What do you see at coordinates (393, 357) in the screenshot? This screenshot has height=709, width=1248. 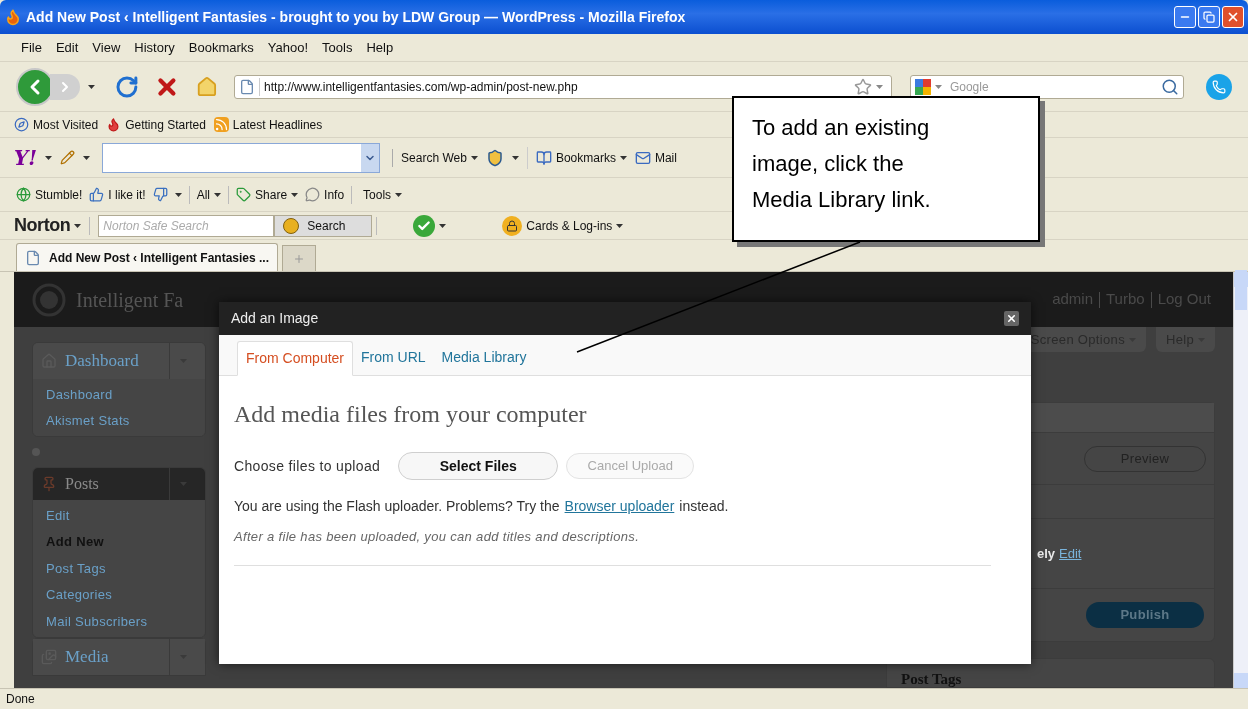 I see `dialog-tab: From URL` at bounding box center [393, 357].